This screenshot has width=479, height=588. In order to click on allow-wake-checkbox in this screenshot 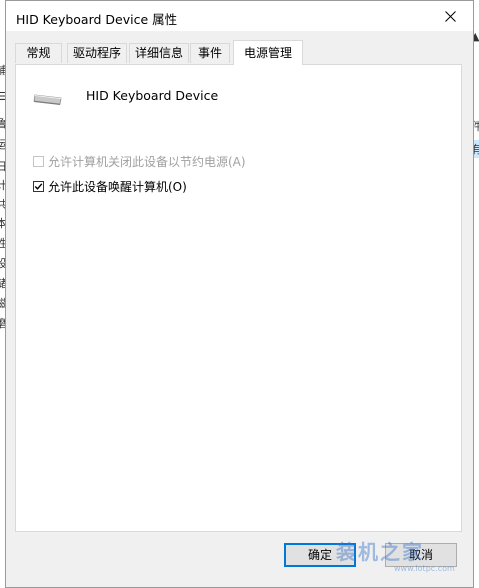, I will do `click(38, 186)`.